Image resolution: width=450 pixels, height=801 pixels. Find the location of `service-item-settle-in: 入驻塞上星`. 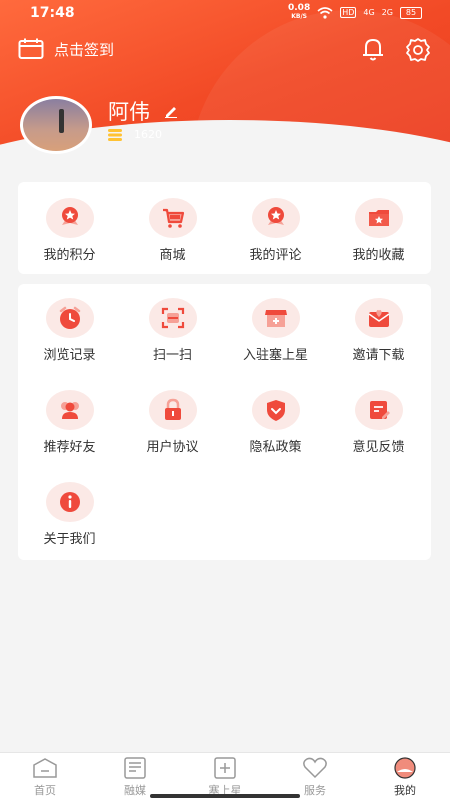

service-item-settle-in: 入驻塞上星 is located at coordinates (275, 330).